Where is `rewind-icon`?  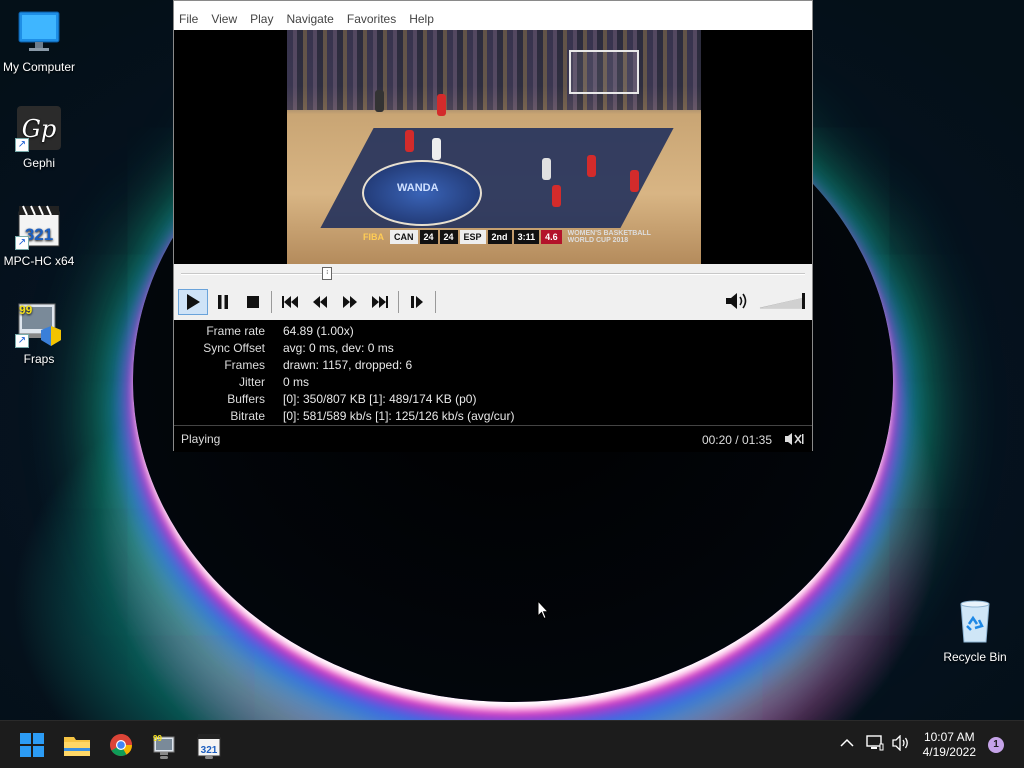 rewind-icon is located at coordinates (320, 302).